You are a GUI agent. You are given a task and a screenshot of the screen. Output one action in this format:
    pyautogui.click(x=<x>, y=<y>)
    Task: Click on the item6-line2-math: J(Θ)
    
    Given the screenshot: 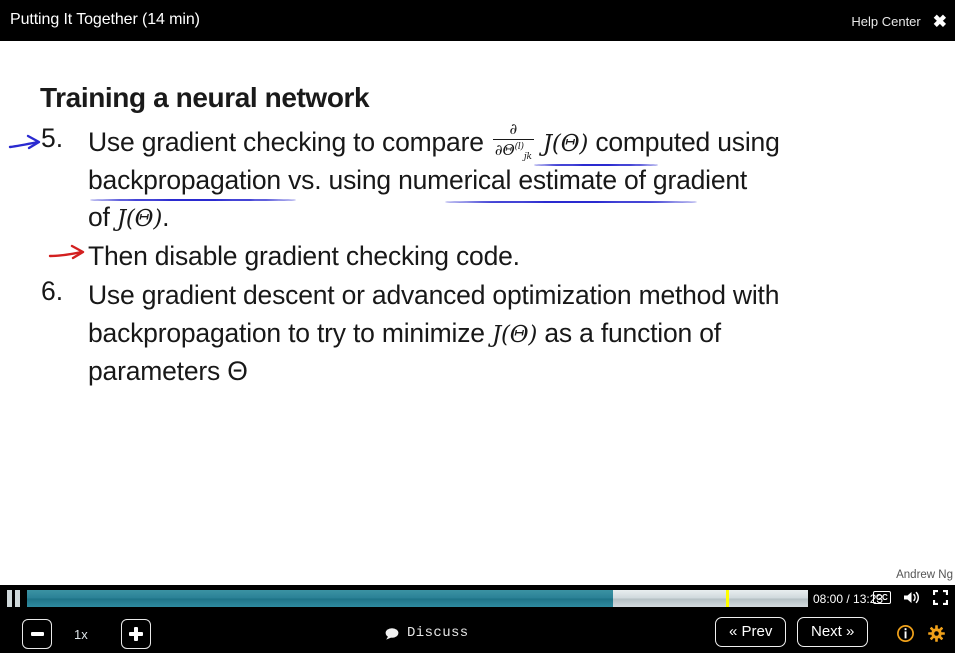 What is the action you would take?
    pyautogui.click(x=514, y=335)
    